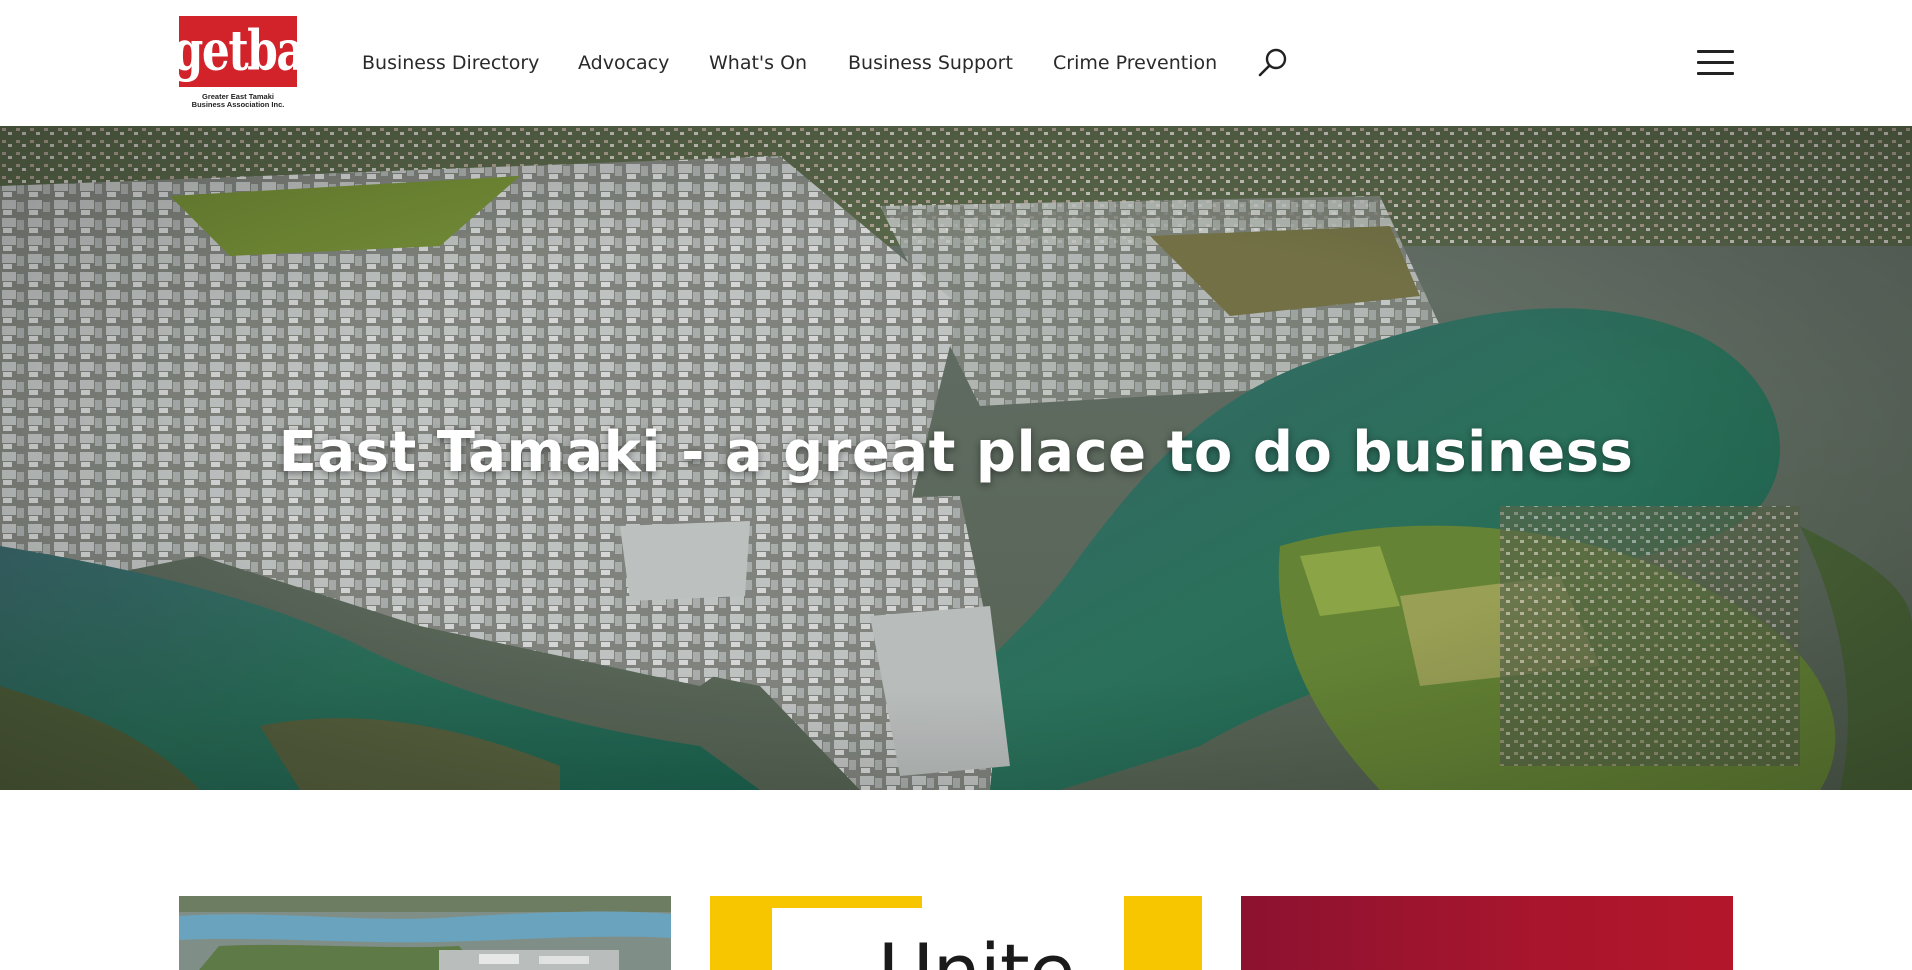 The height and width of the screenshot is (970, 1912). What do you see at coordinates (238, 104) in the screenshot?
I see `logo-subtitle-line-2: Business Association Inc.` at bounding box center [238, 104].